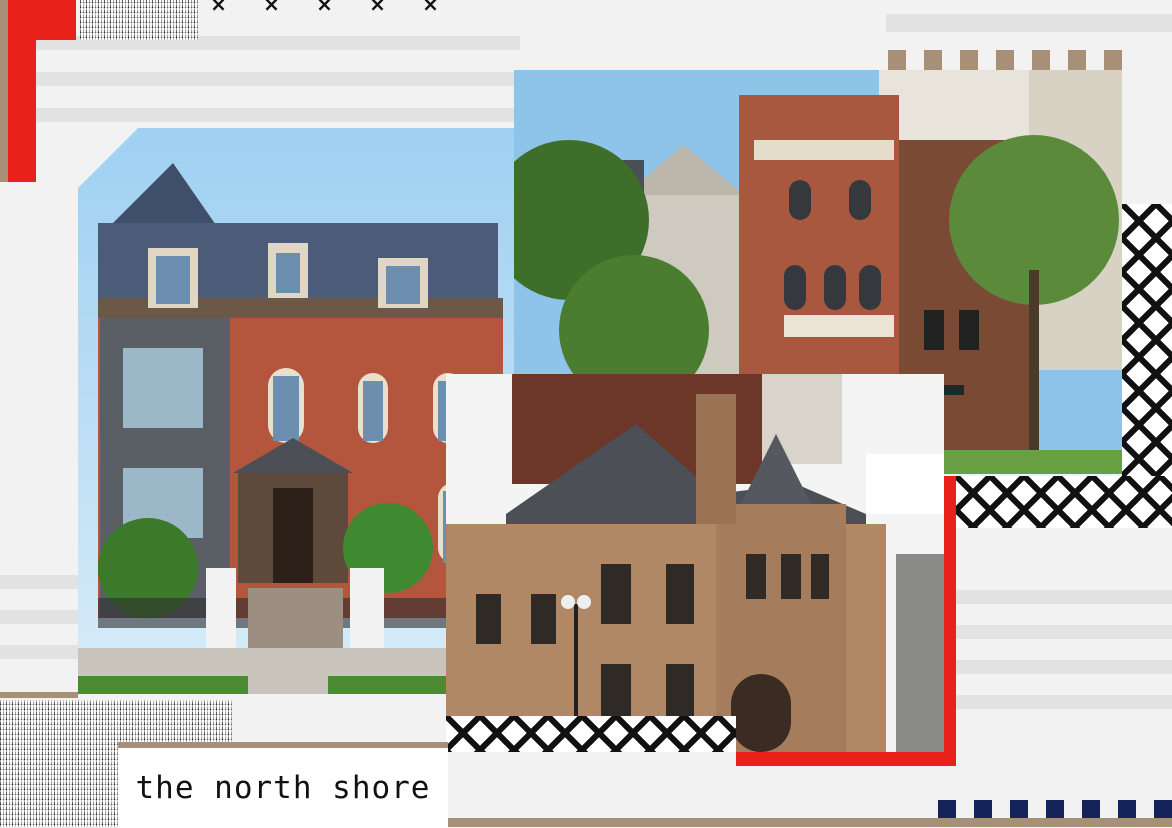 This screenshot has height=828, width=1172. I want to click on caption-text: the north shore, so click(283, 788).